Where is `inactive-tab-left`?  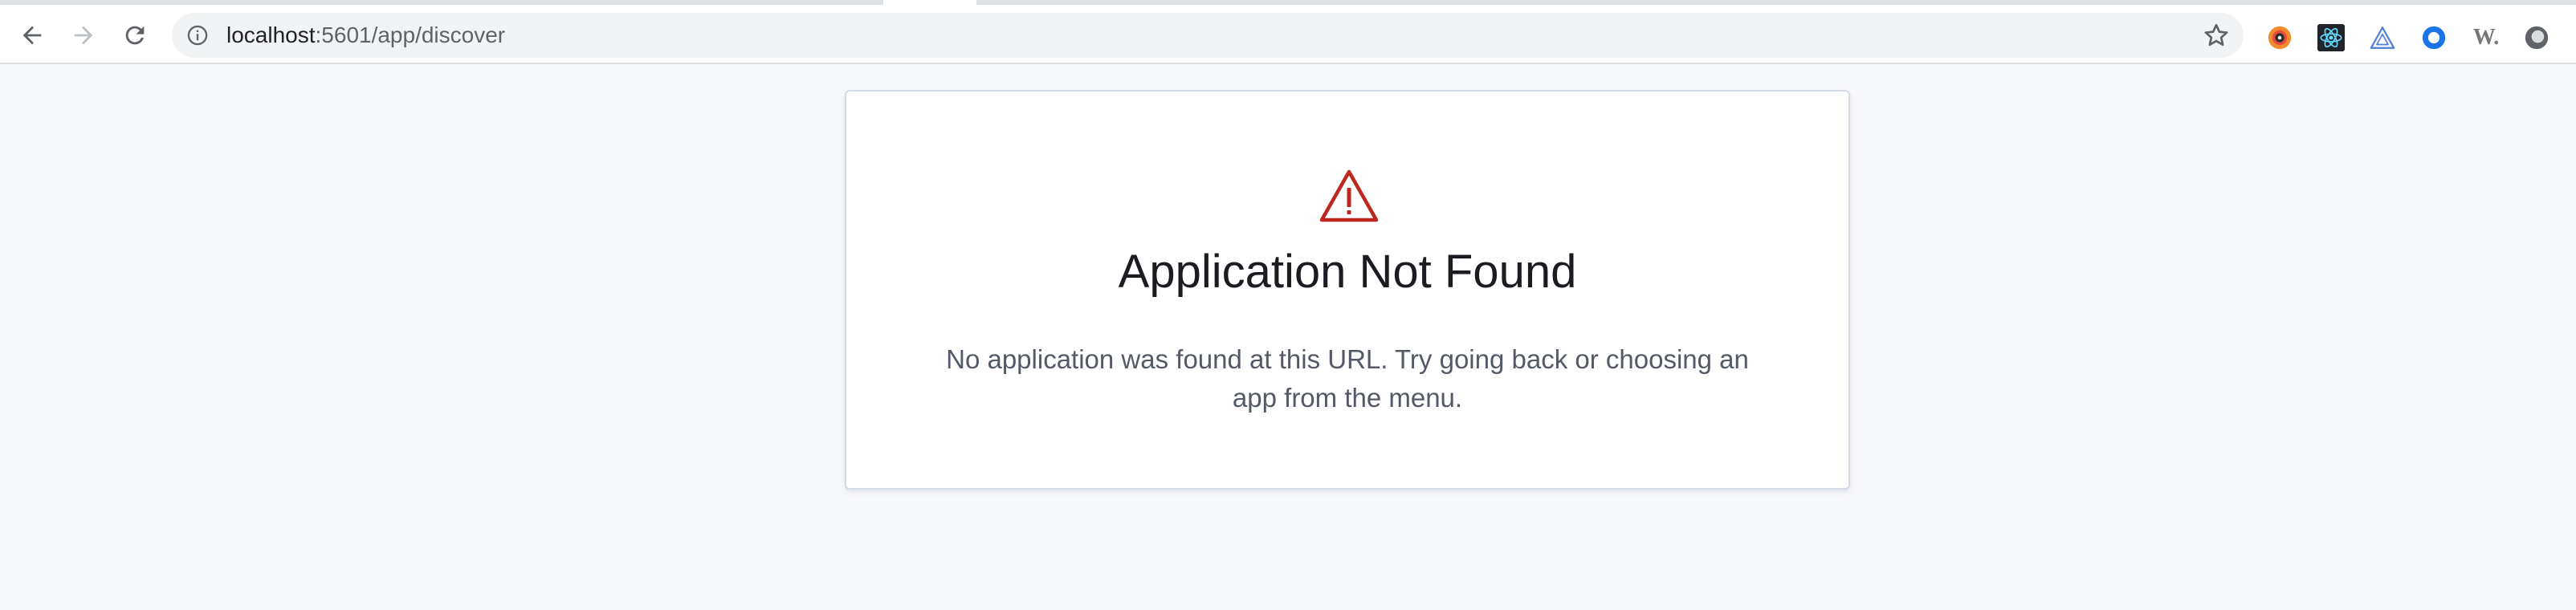
inactive-tab-left is located at coordinates (441, 3).